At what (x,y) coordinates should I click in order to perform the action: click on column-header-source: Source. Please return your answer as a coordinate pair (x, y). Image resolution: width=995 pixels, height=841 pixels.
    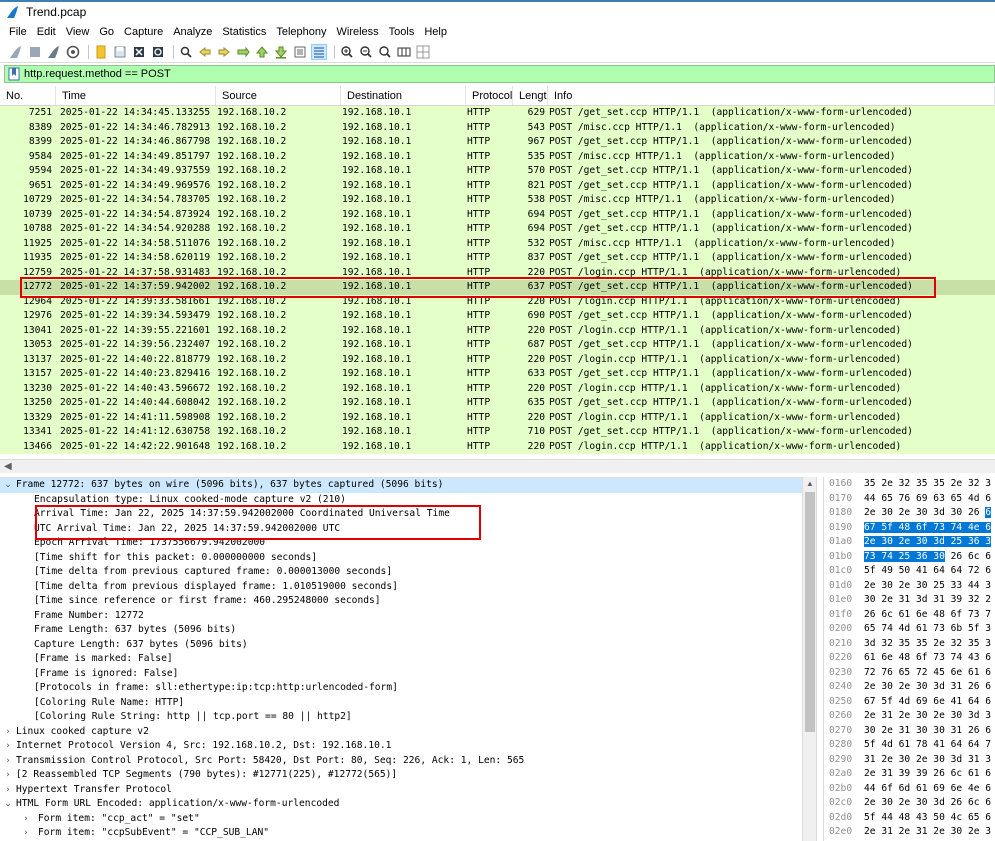
    Looking at the image, I should click on (278, 95).